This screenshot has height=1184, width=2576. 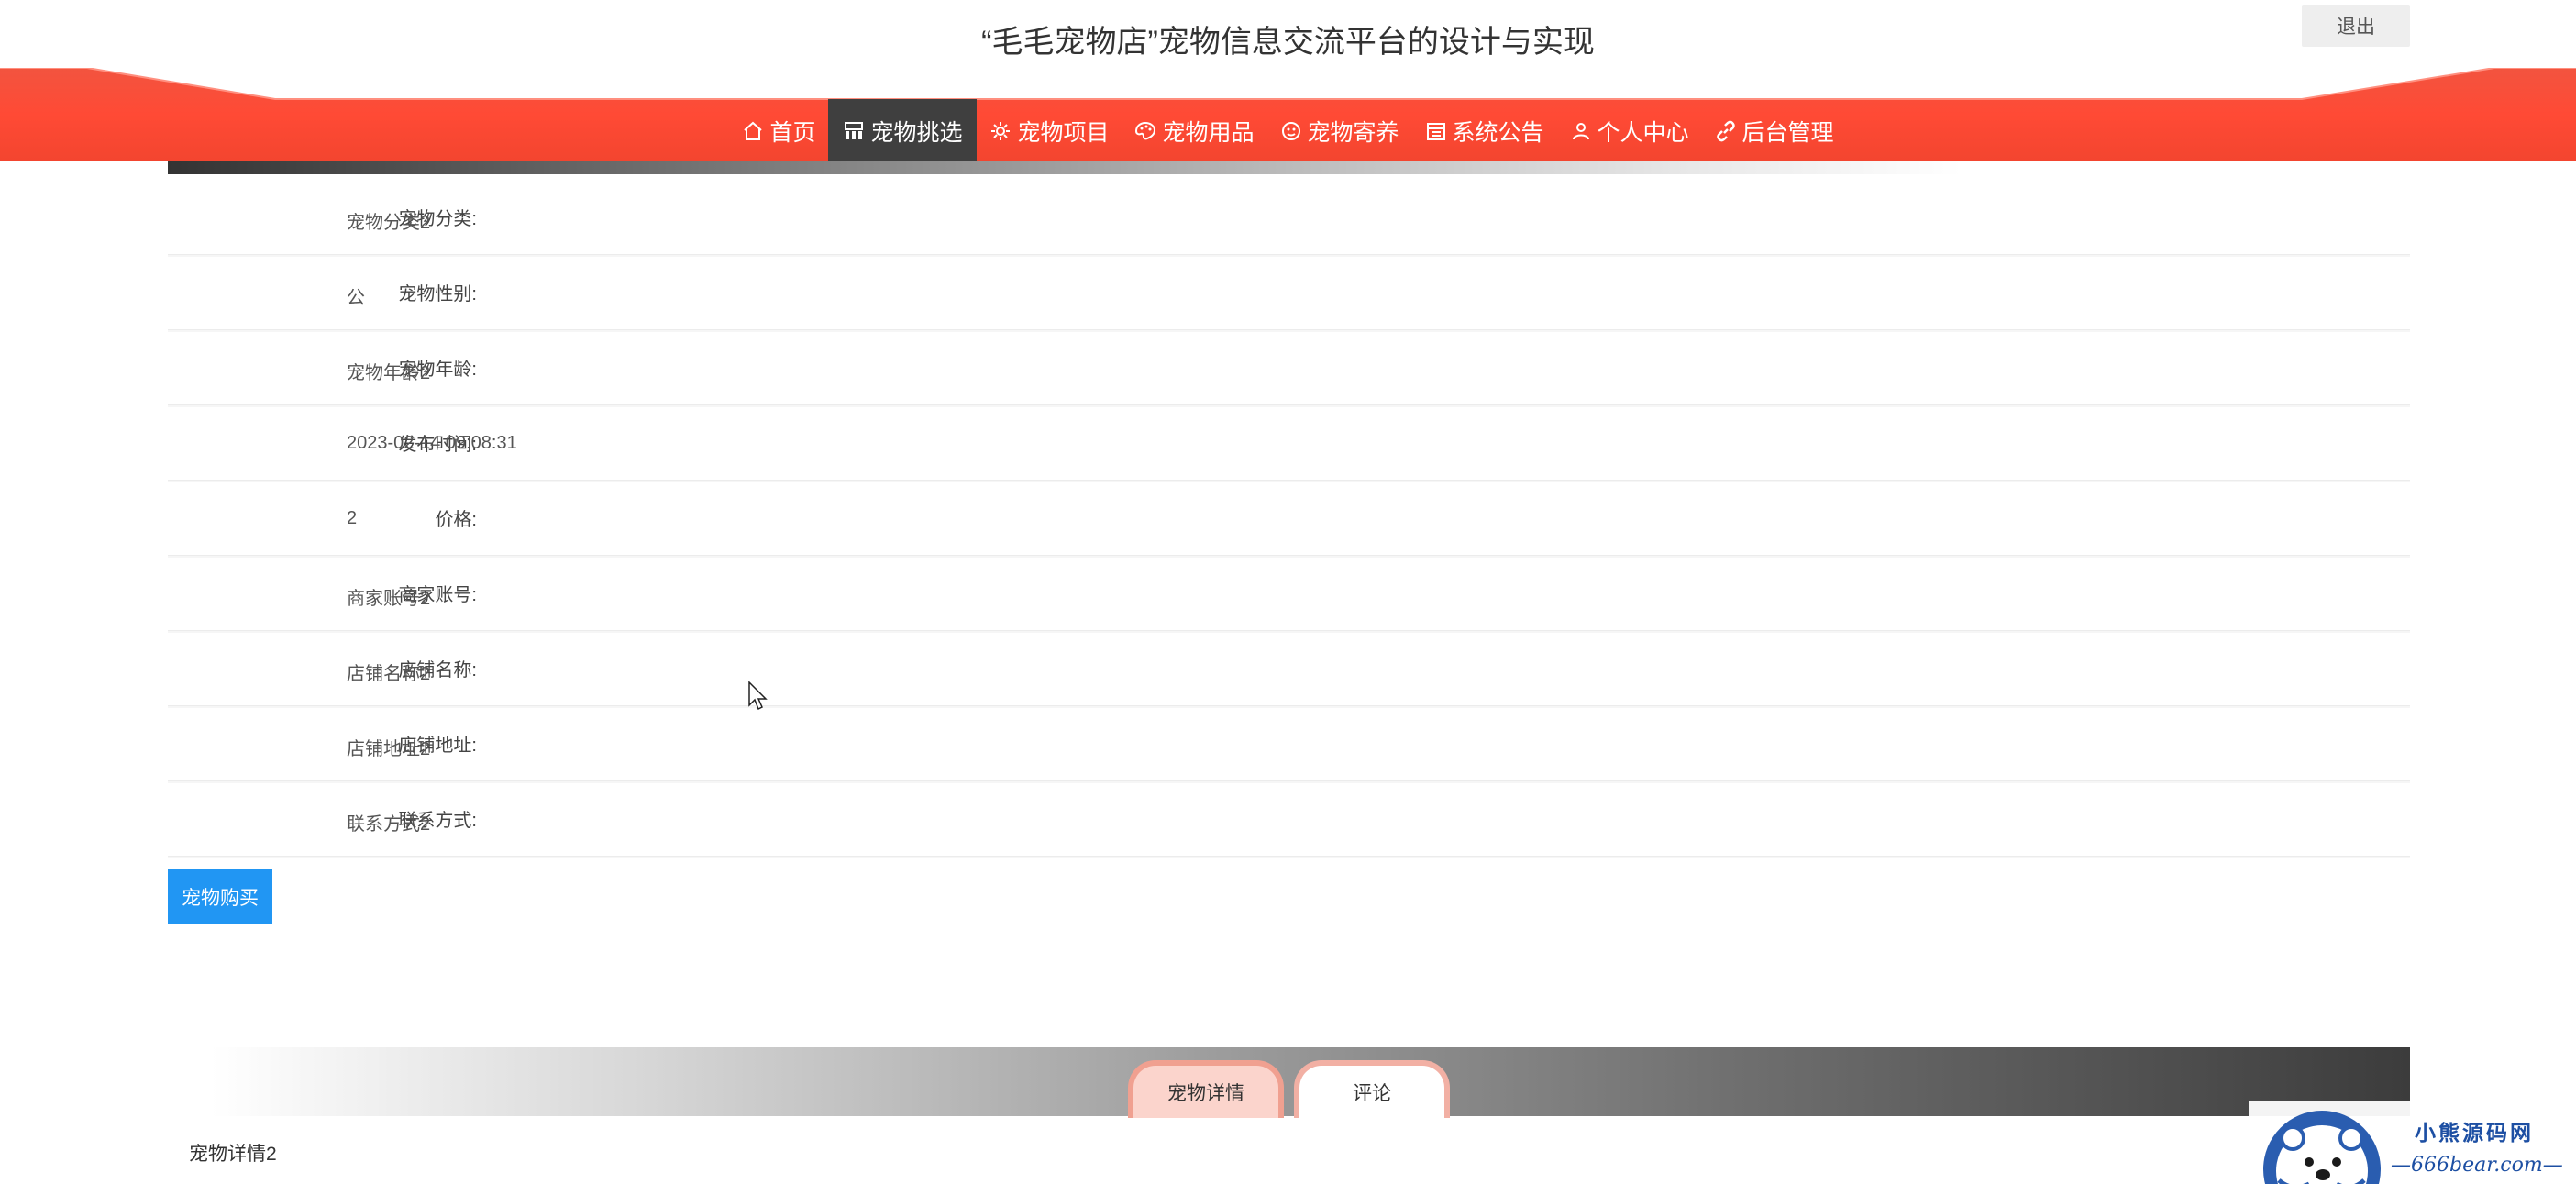 I want to click on gradient-strip, so click(x=1289, y=167).